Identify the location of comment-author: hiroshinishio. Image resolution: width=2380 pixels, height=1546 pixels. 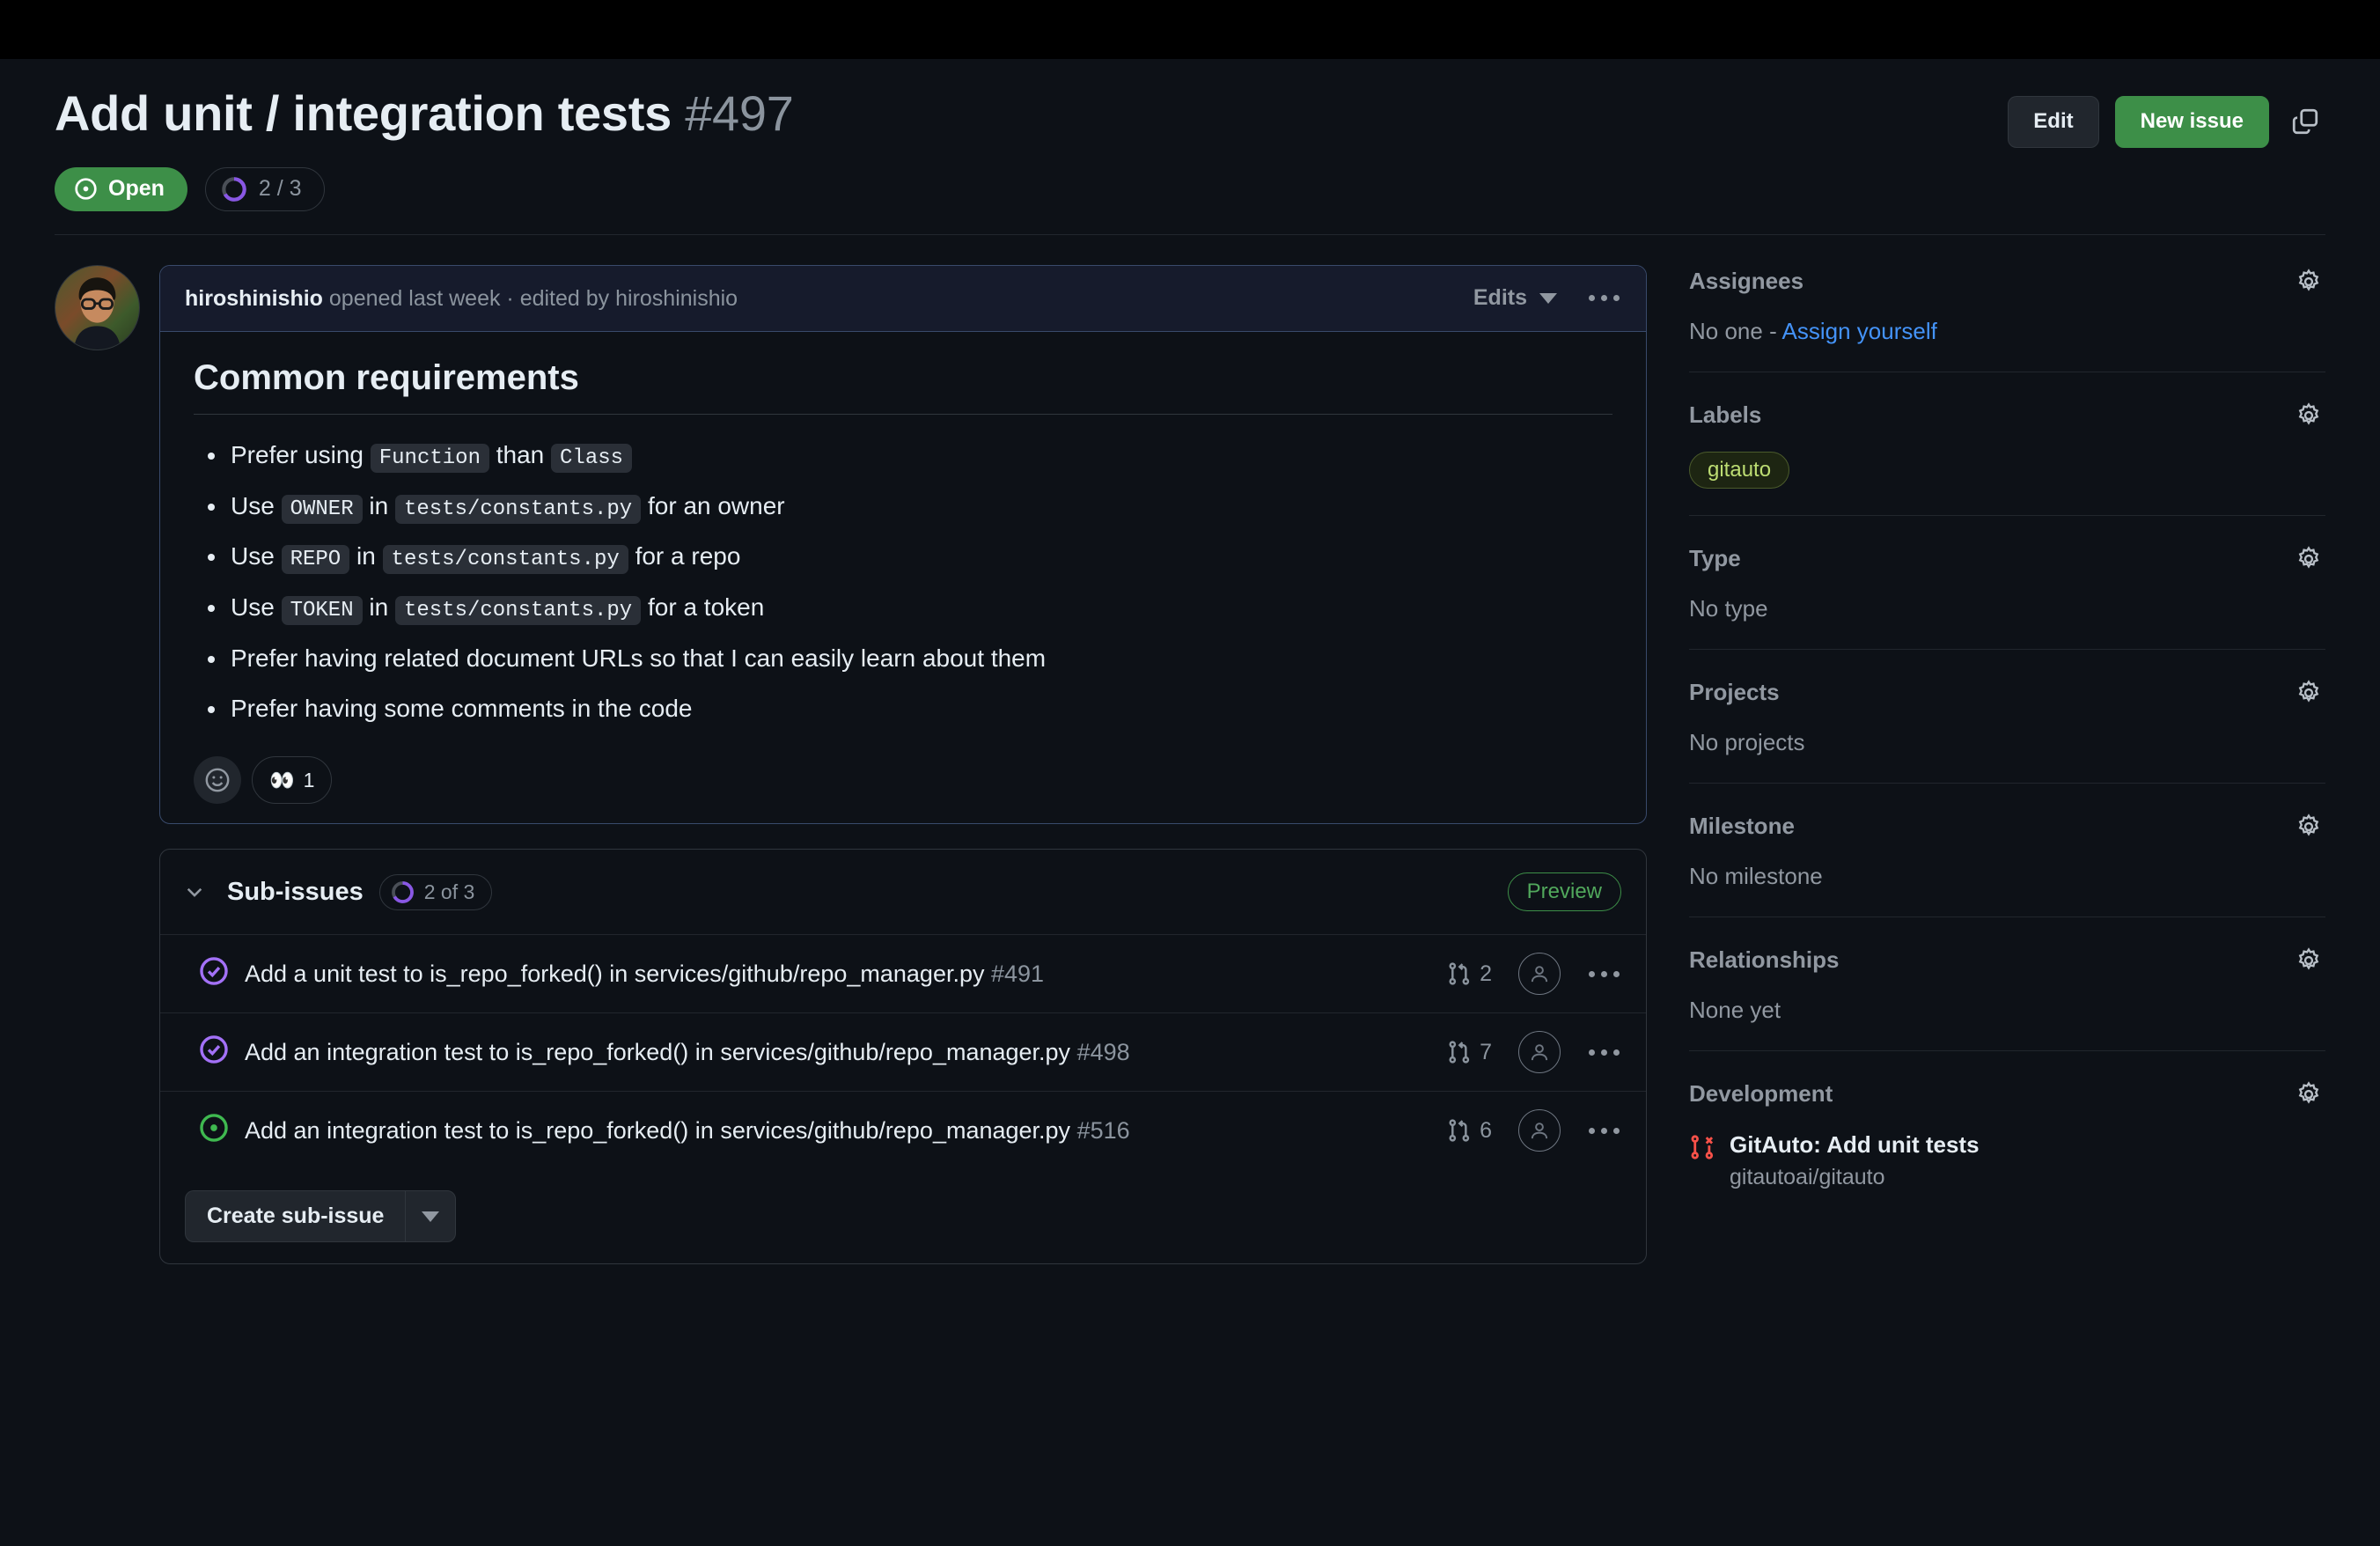
(254, 298).